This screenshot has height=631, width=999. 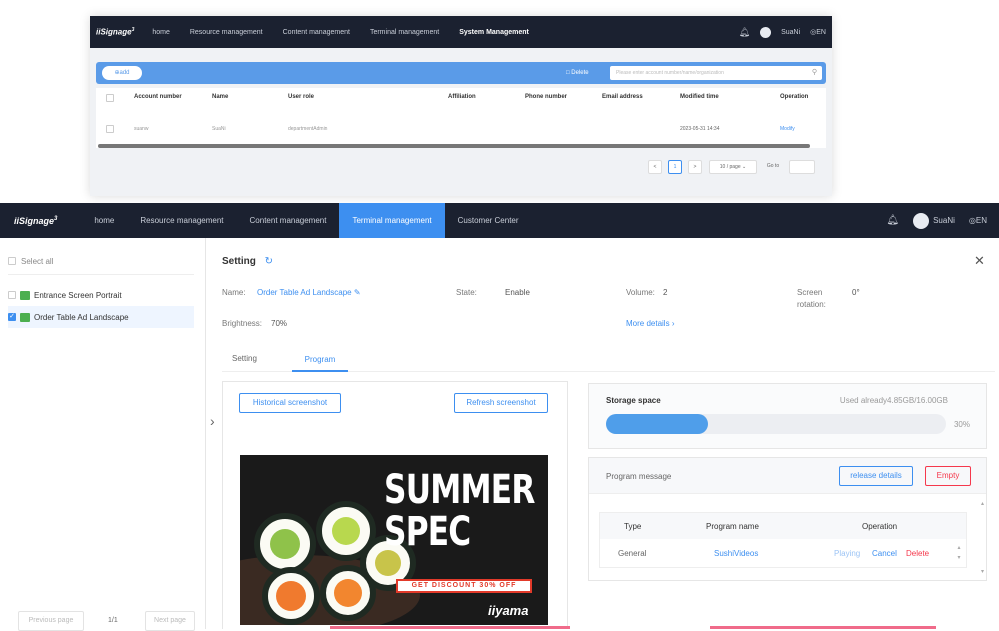 I want to click on header-checkbox, so click(x=110, y=98).